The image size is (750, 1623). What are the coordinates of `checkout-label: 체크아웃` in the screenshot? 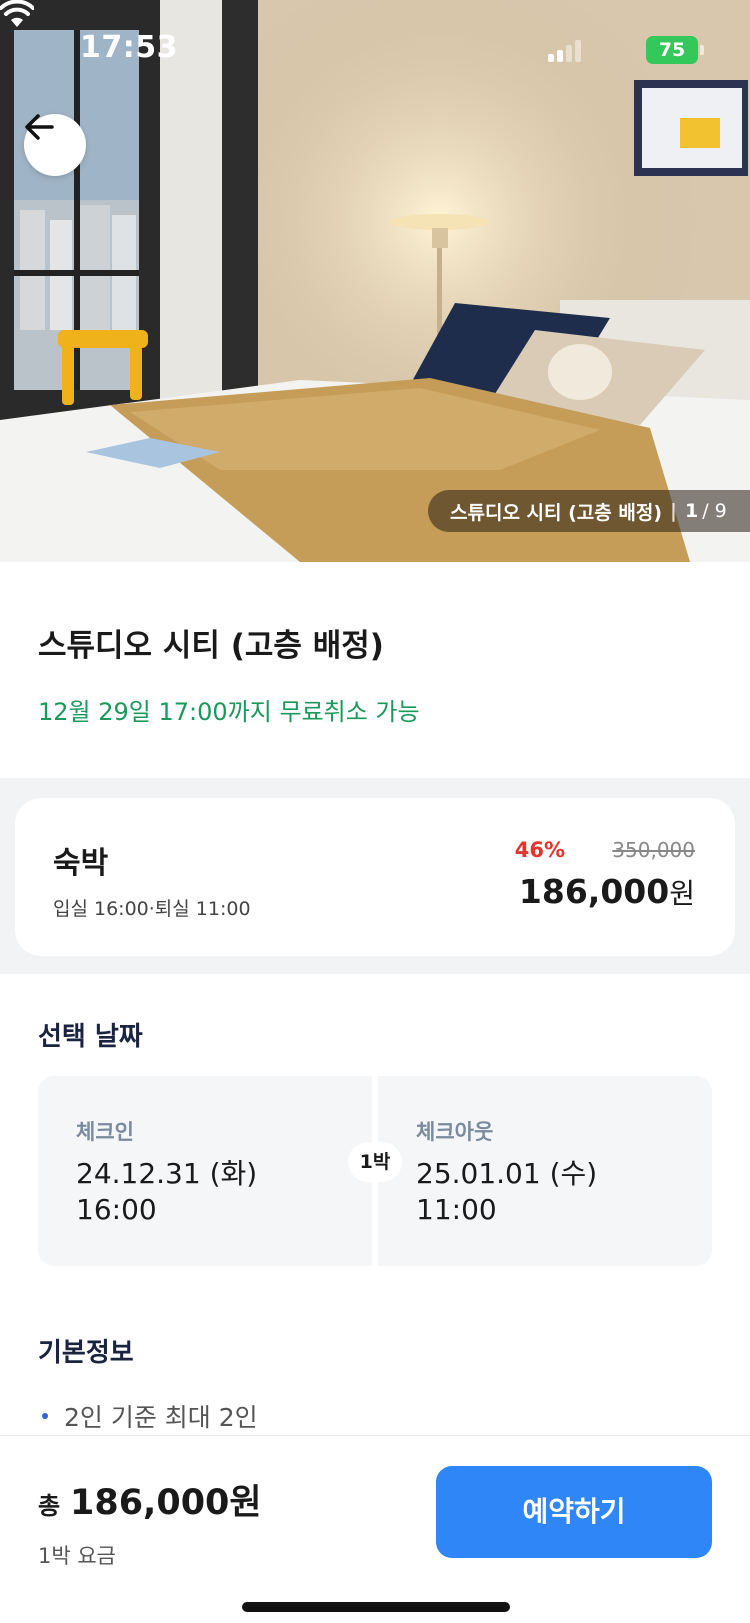 It's located at (455, 1132).